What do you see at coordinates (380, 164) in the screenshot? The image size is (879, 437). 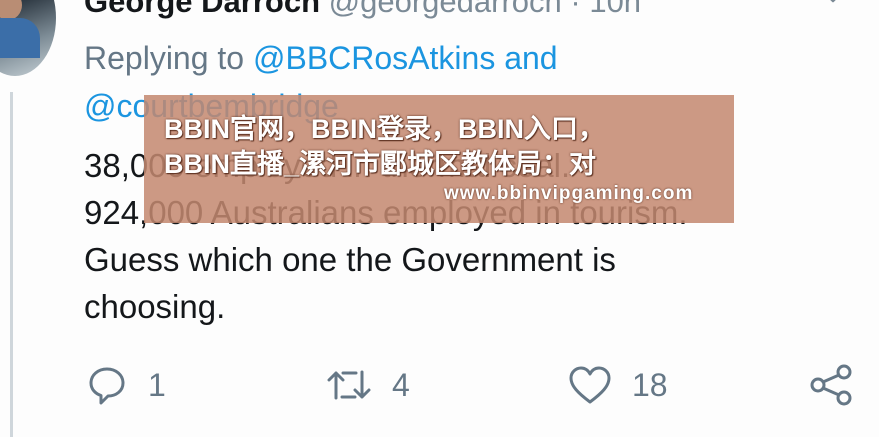 I see `watermark-line: BBIN直播_漯河市郾城区教体局：对` at bounding box center [380, 164].